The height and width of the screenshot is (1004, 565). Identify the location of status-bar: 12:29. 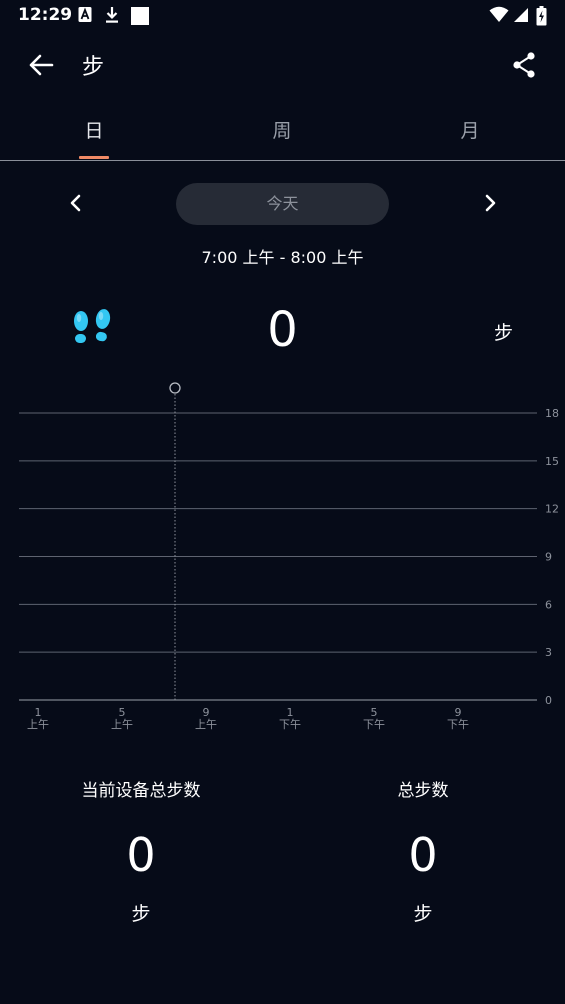
(282, 16).